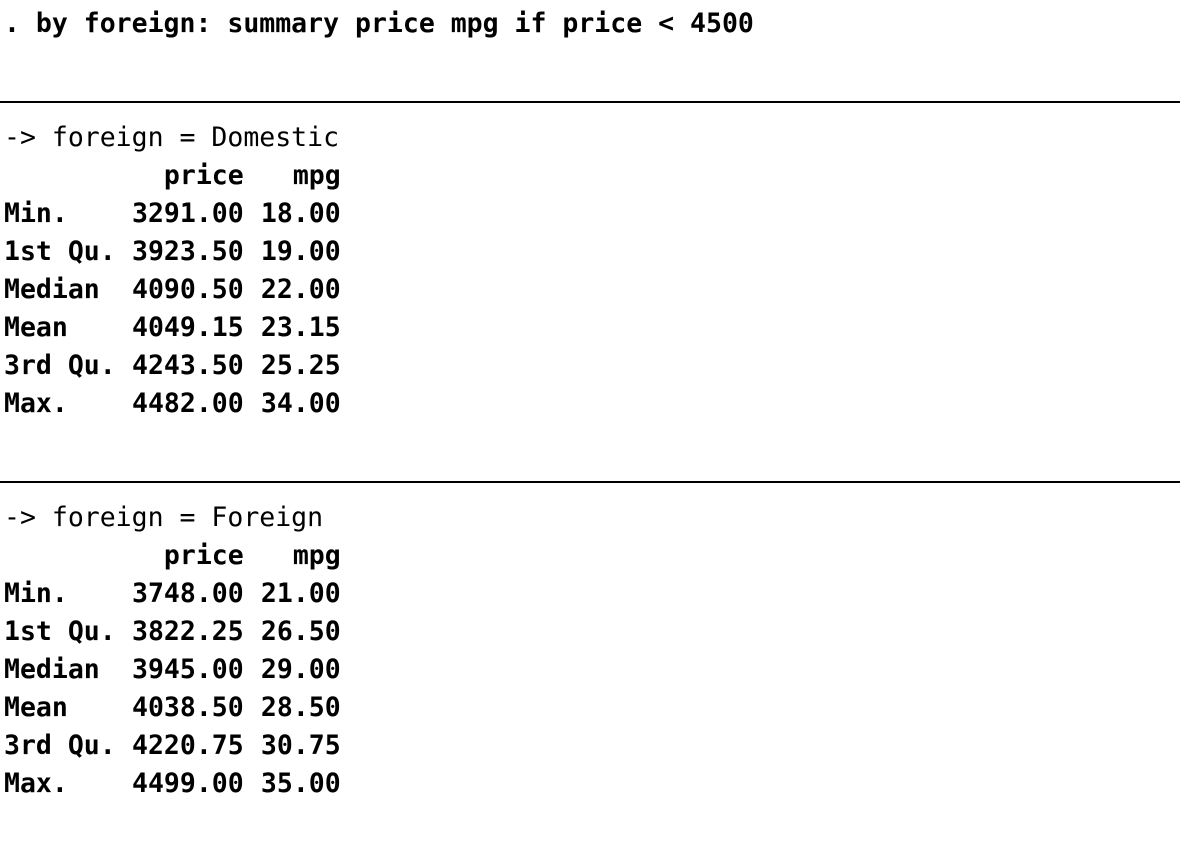  Describe the element at coordinates (188, 783) in the screenshot. I see `price-value: 4499.00` at that location.